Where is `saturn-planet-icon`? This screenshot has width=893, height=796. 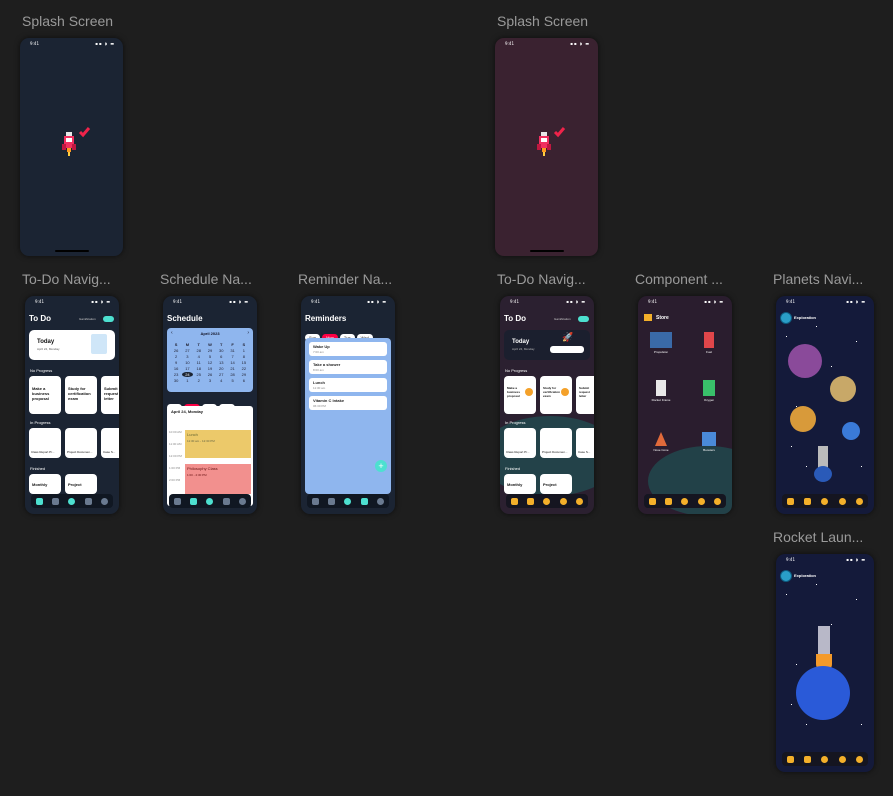 saturn-planet-icon is located at coordinates (843, 389).